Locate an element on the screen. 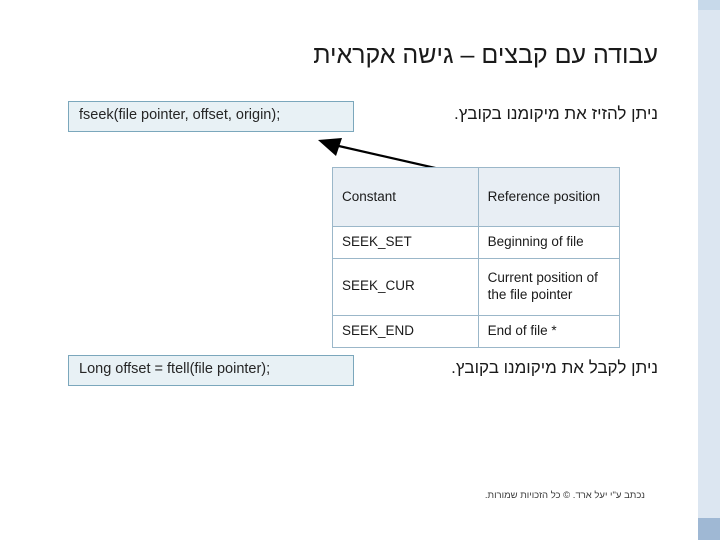  table-header-row: Constant Reference position is located at coordinates (476, 197).